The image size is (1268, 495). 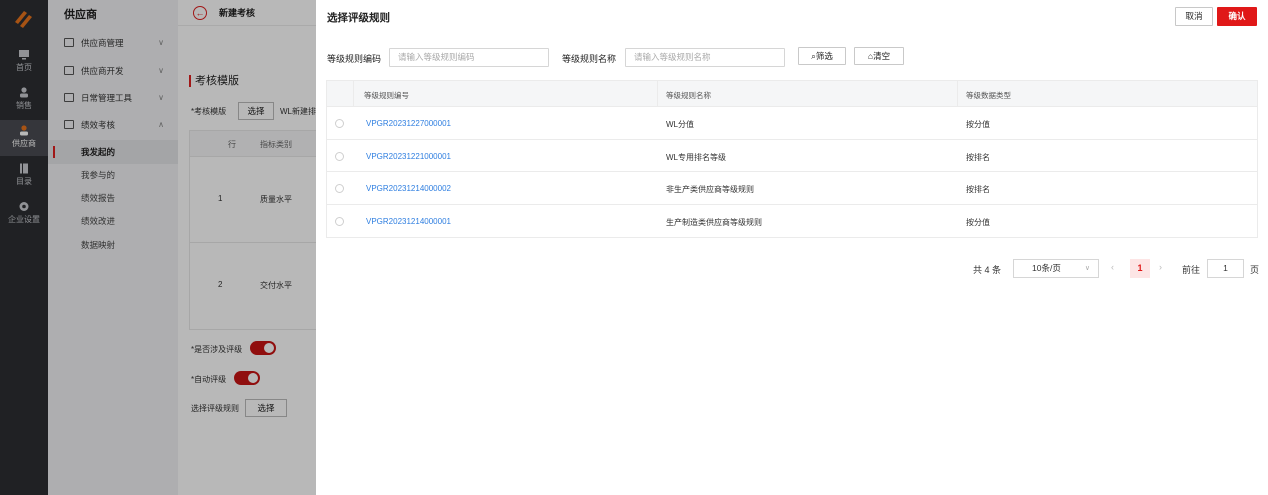 I want to click on goto-label: 前往, so click(x=1191, y=270).